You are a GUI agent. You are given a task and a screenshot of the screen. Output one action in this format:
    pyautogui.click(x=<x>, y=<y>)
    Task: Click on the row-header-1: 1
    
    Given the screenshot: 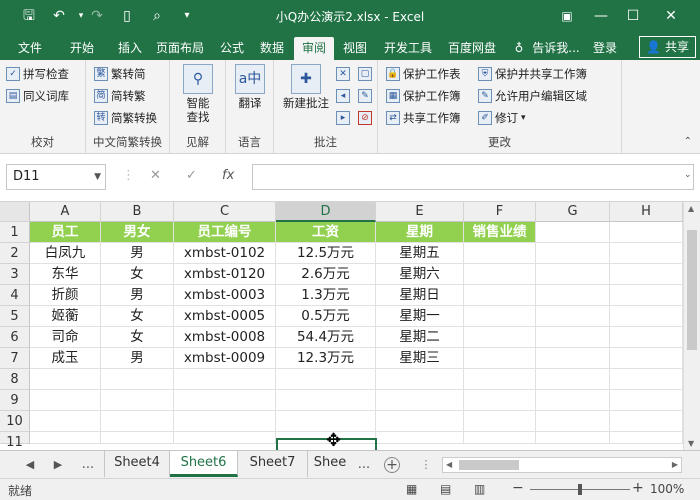 What is the action you would take?
    pyautogui.click(x=15, y=232)
    